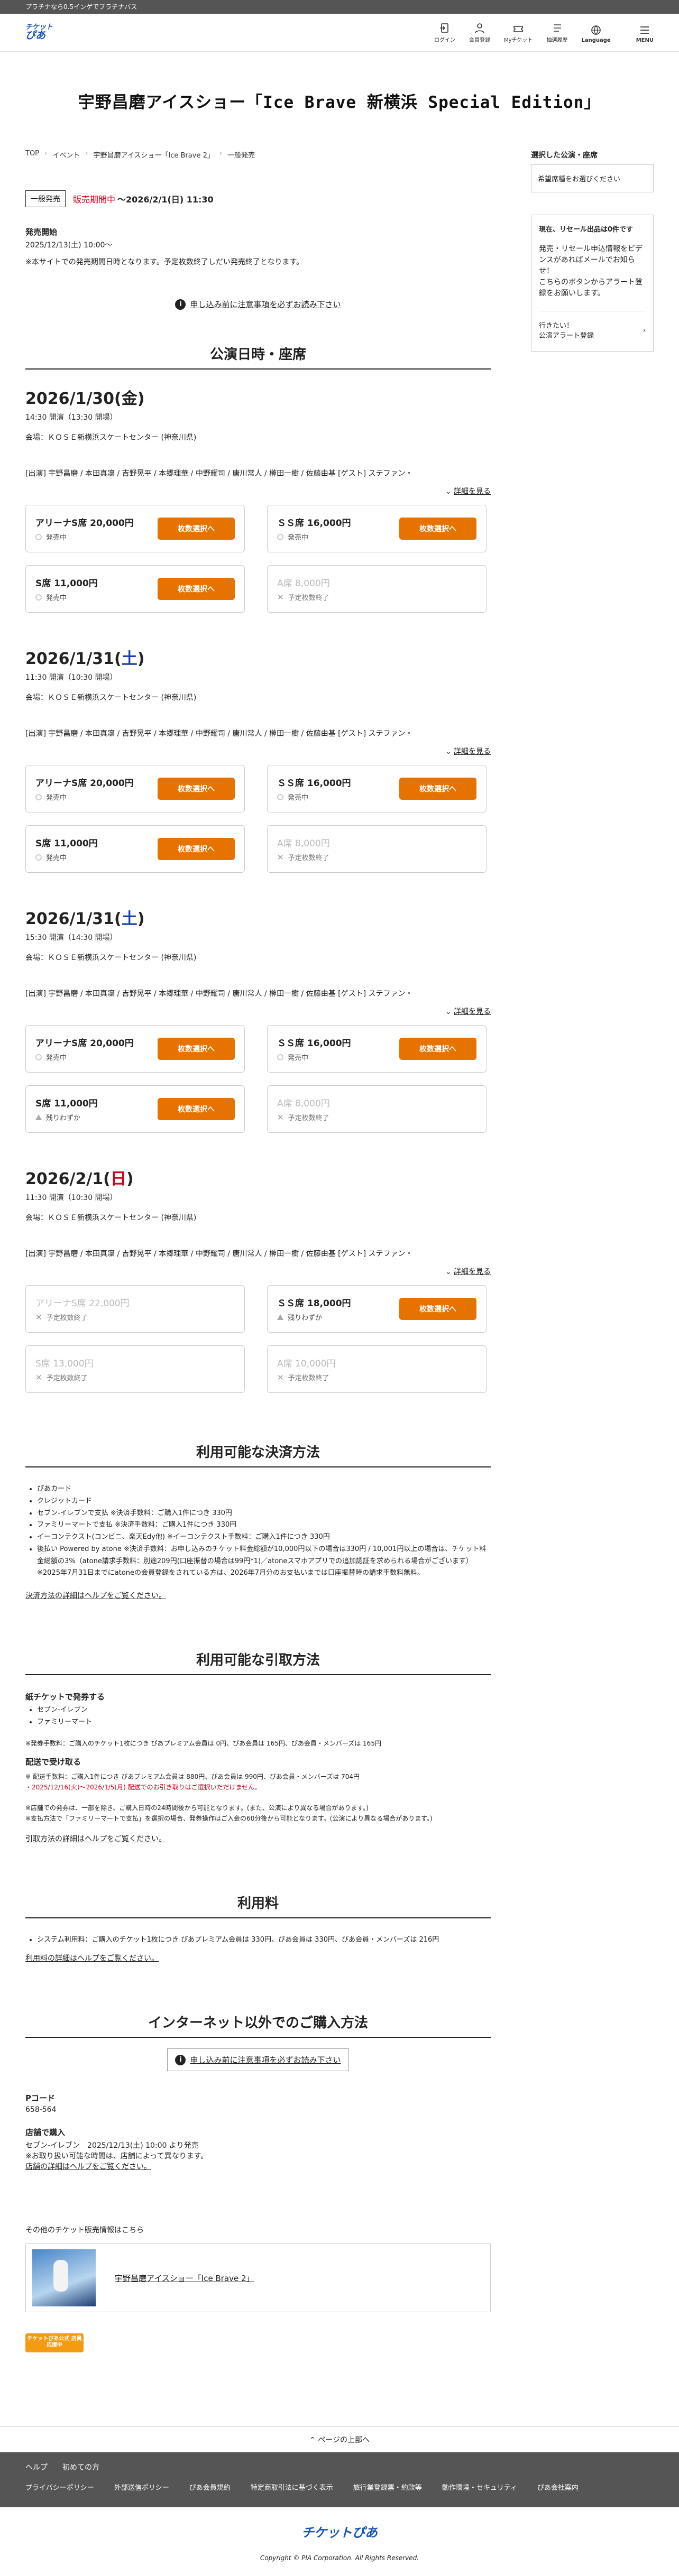 Image resolution: width=679 pixels, height=2576 pixels. What do you see at coordinates (596, 30) in the screenshot?
I see `globe-icon` at bounding box center [596, 30].